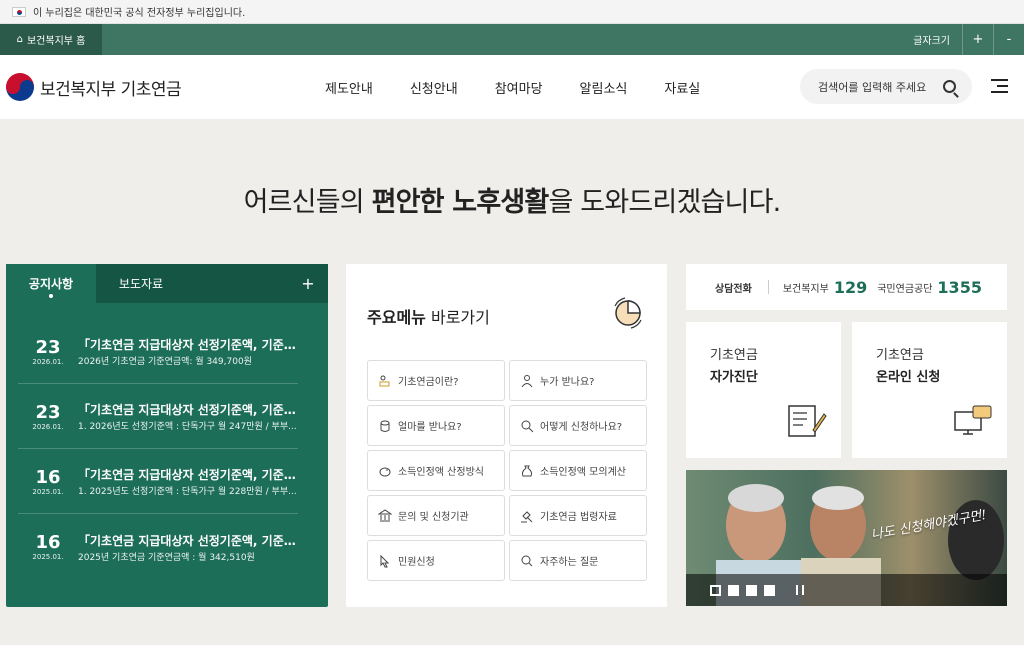 The image size is (1024, 645). Describe the element at coordinates (872, 87) in the screenshot. I see `search-placeholder: 검색어를 입력해 주세요` at that location.